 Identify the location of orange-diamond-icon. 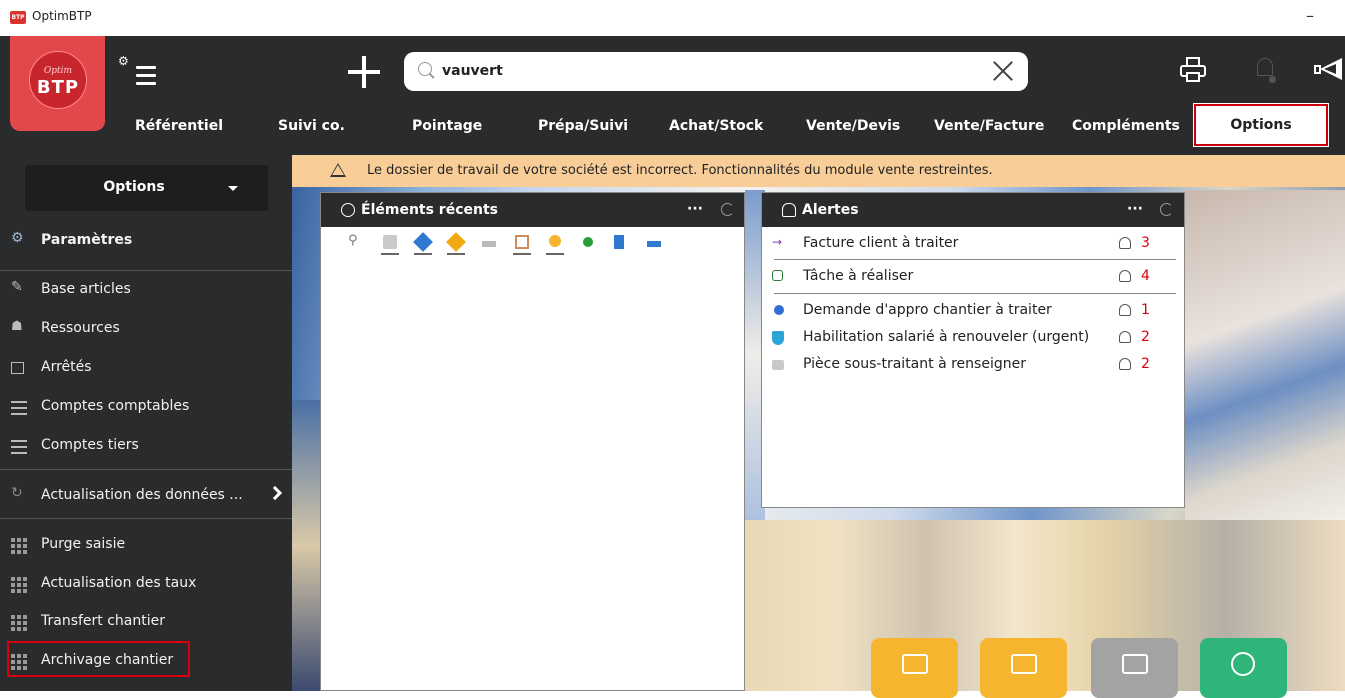
(456, 244).